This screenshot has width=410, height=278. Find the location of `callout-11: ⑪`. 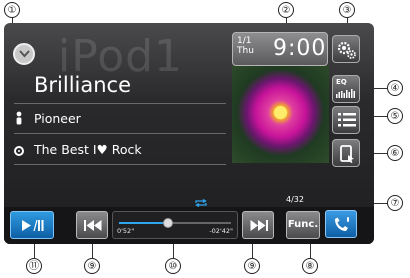

callout-11: ⑪ is located at coordinates (34, 266).